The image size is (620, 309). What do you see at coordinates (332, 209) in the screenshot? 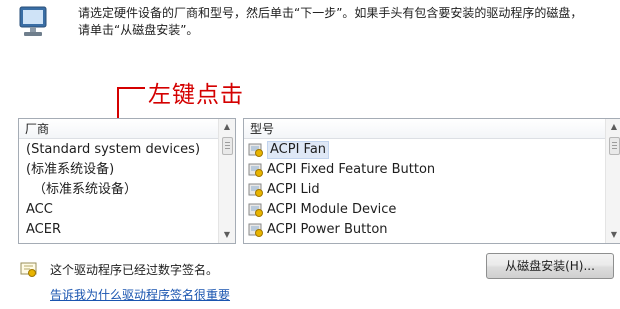
I see `list-item-label: ACPI Module Device` at bounding box center [332, 209].